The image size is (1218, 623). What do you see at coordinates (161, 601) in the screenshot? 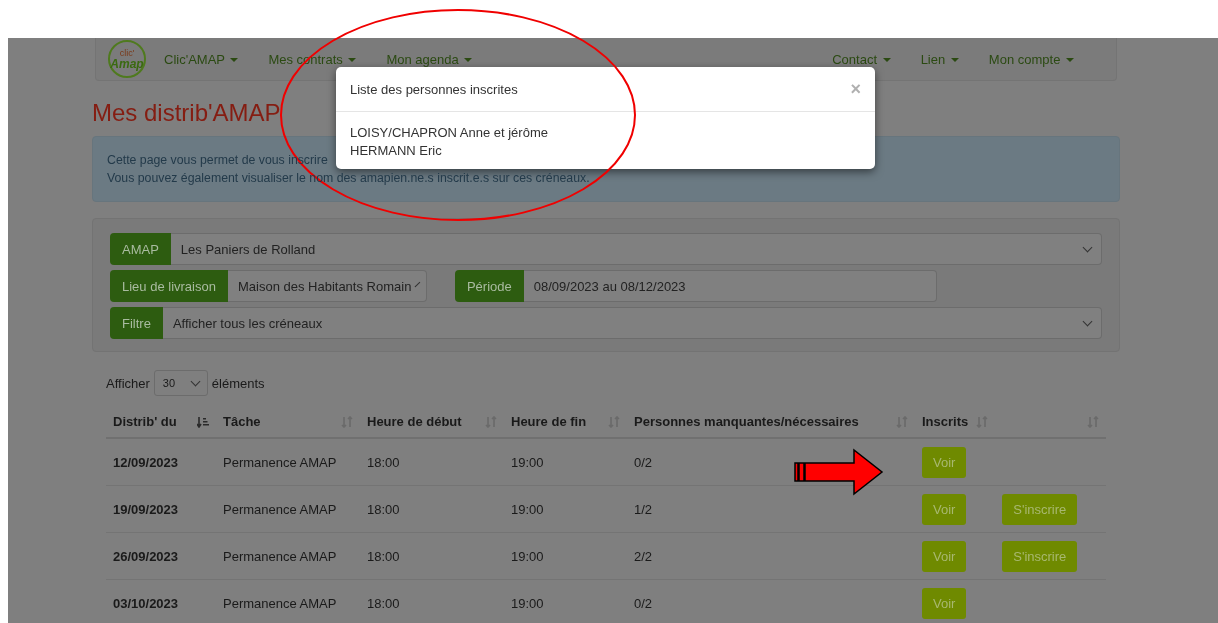
I see `table-cell: 03/10/2023` at bounding box center [161, 601].